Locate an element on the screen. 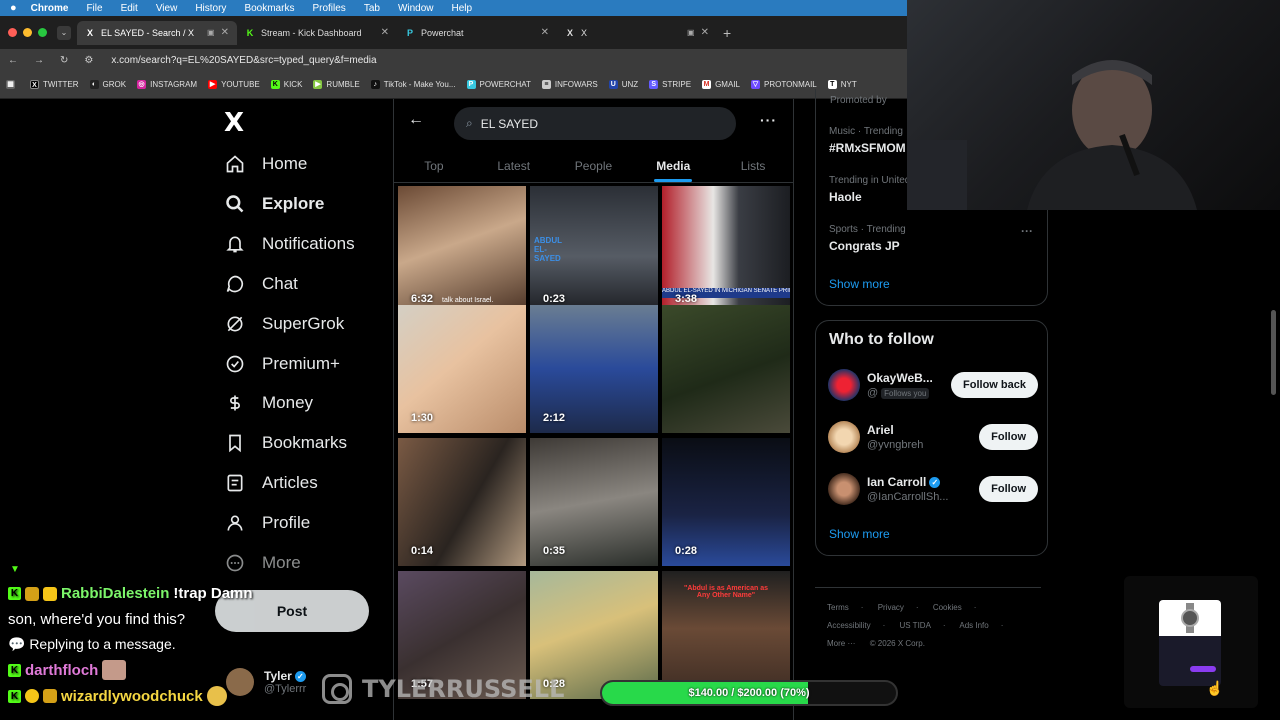 The width and height of the screenshot is (1280, 720). bookmark-infowars: ≡ INFOWARS is located at coordinates (569, 84).